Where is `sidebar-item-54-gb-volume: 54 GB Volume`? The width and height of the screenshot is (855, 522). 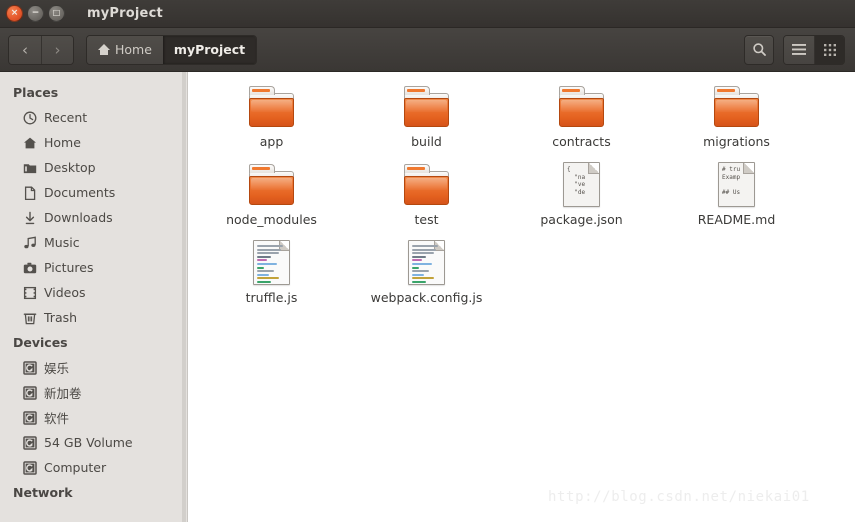
sidebar-item-54-gb-volume: 54 GB Volume is located at coordinates (93, 442).